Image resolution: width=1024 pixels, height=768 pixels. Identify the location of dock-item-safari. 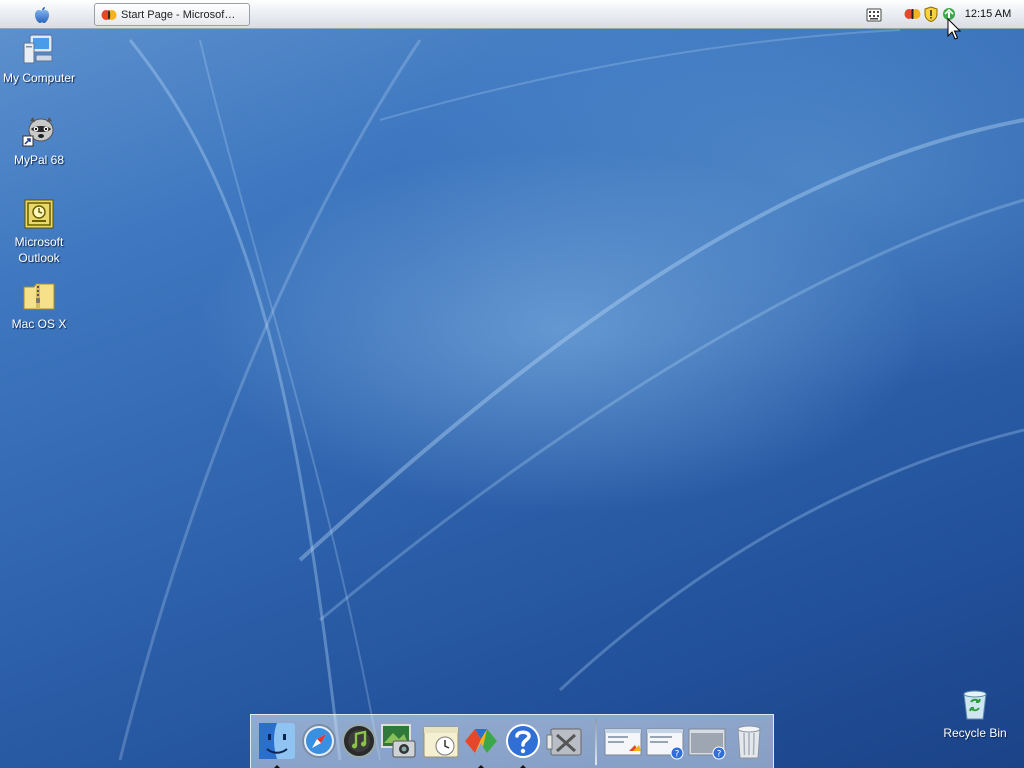
(319, 742).